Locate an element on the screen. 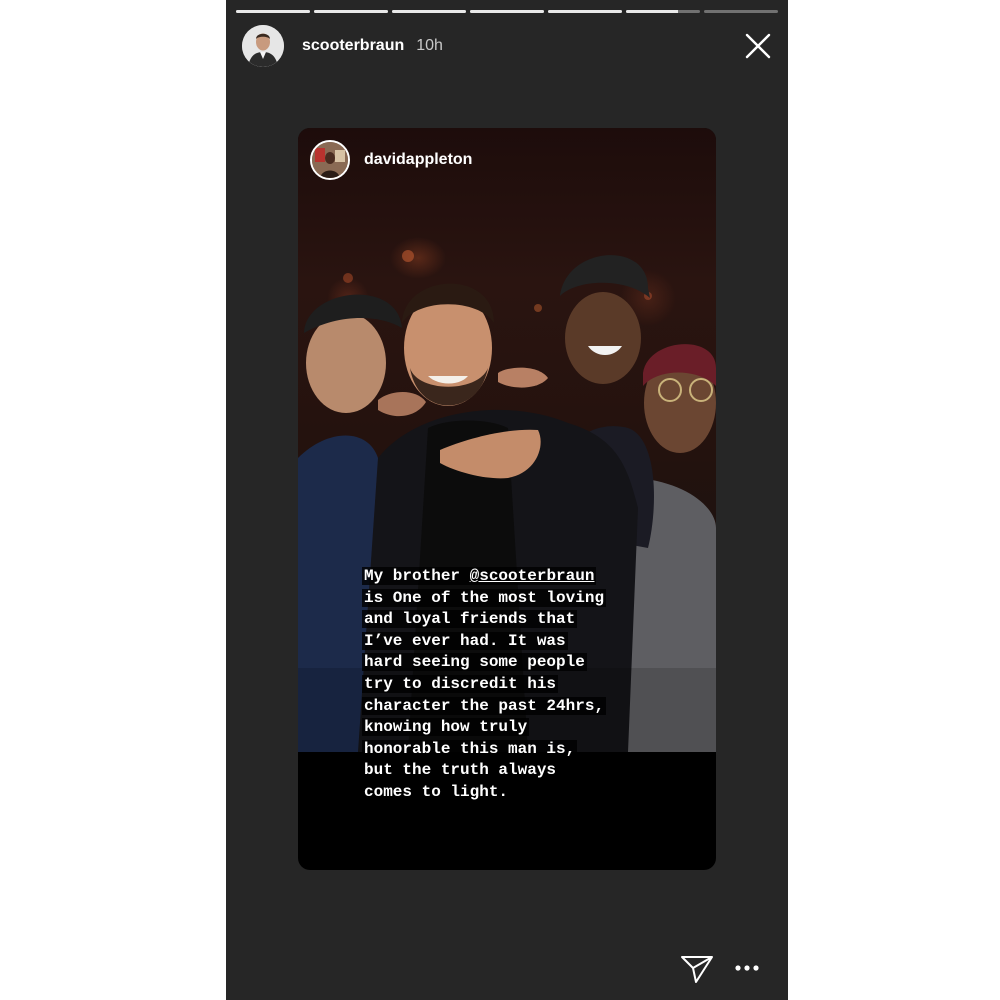  caption-line: but the truth always is located at coordinates (512, 771).